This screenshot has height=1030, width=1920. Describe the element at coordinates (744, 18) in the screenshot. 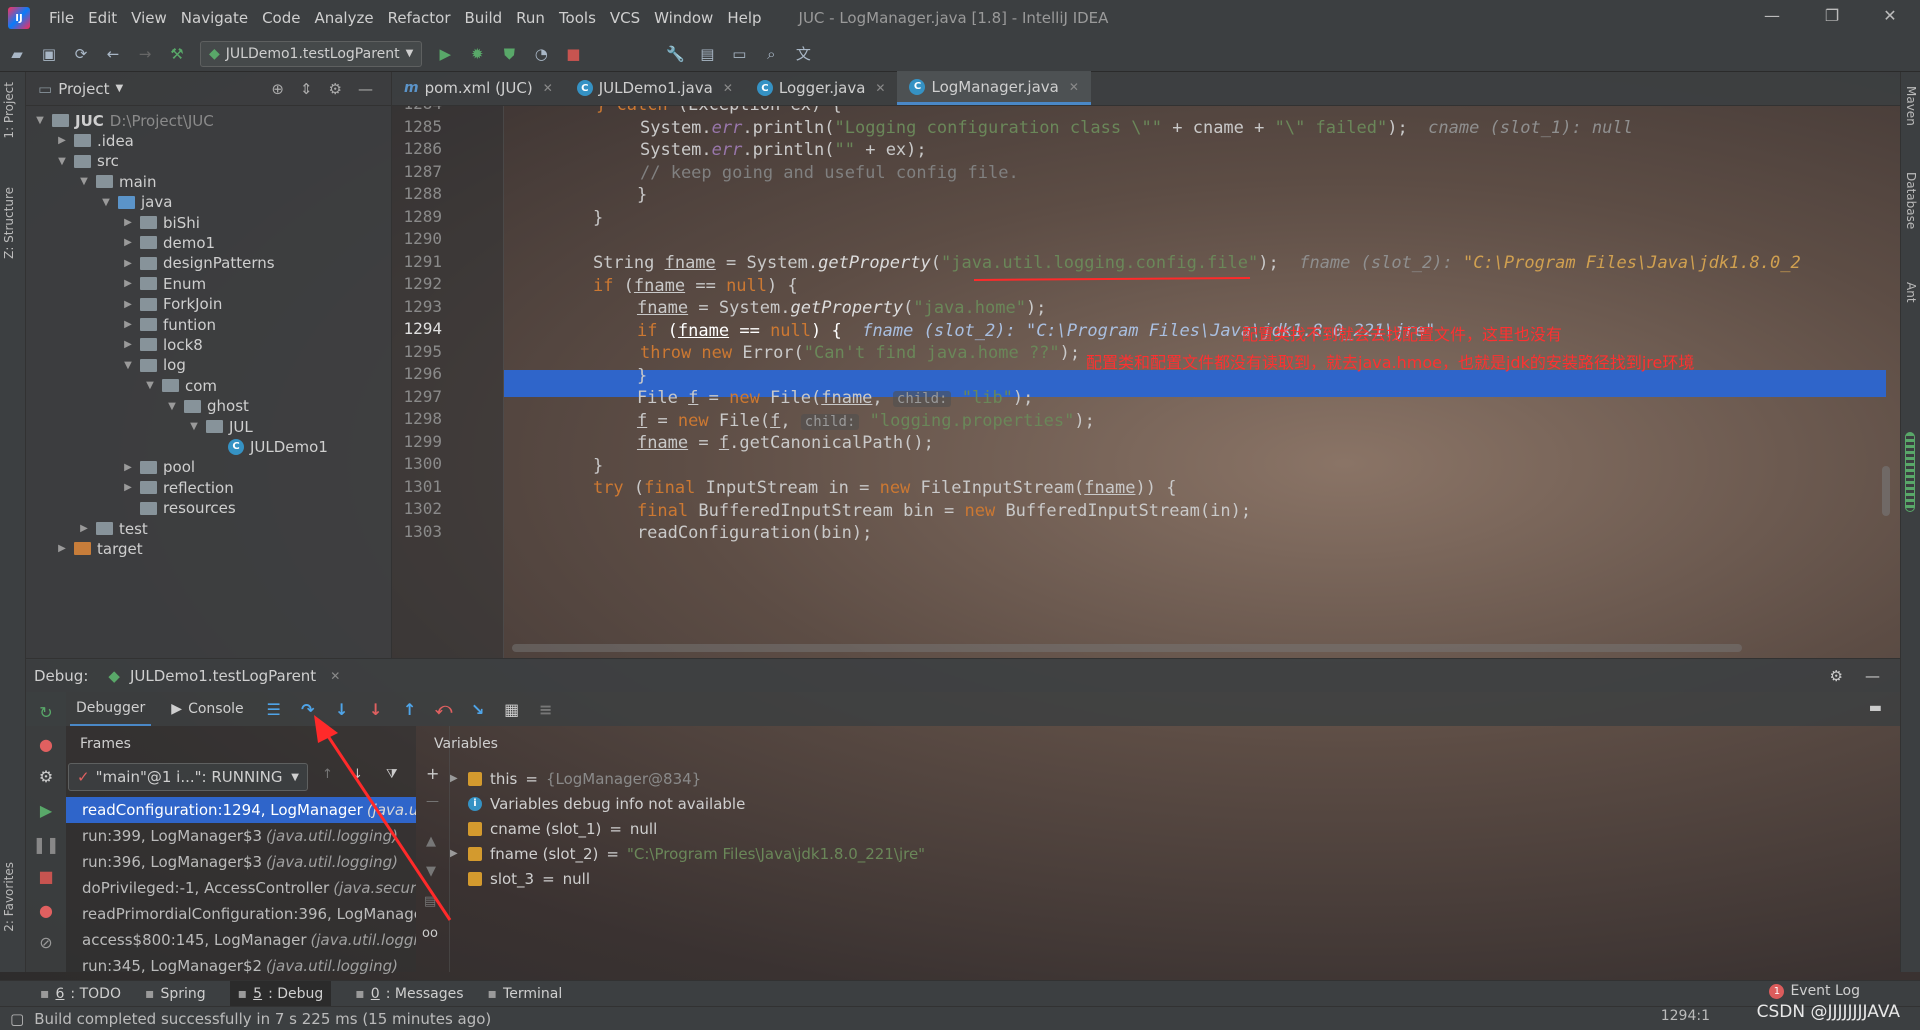

I see `menu-help: Help` at that location.